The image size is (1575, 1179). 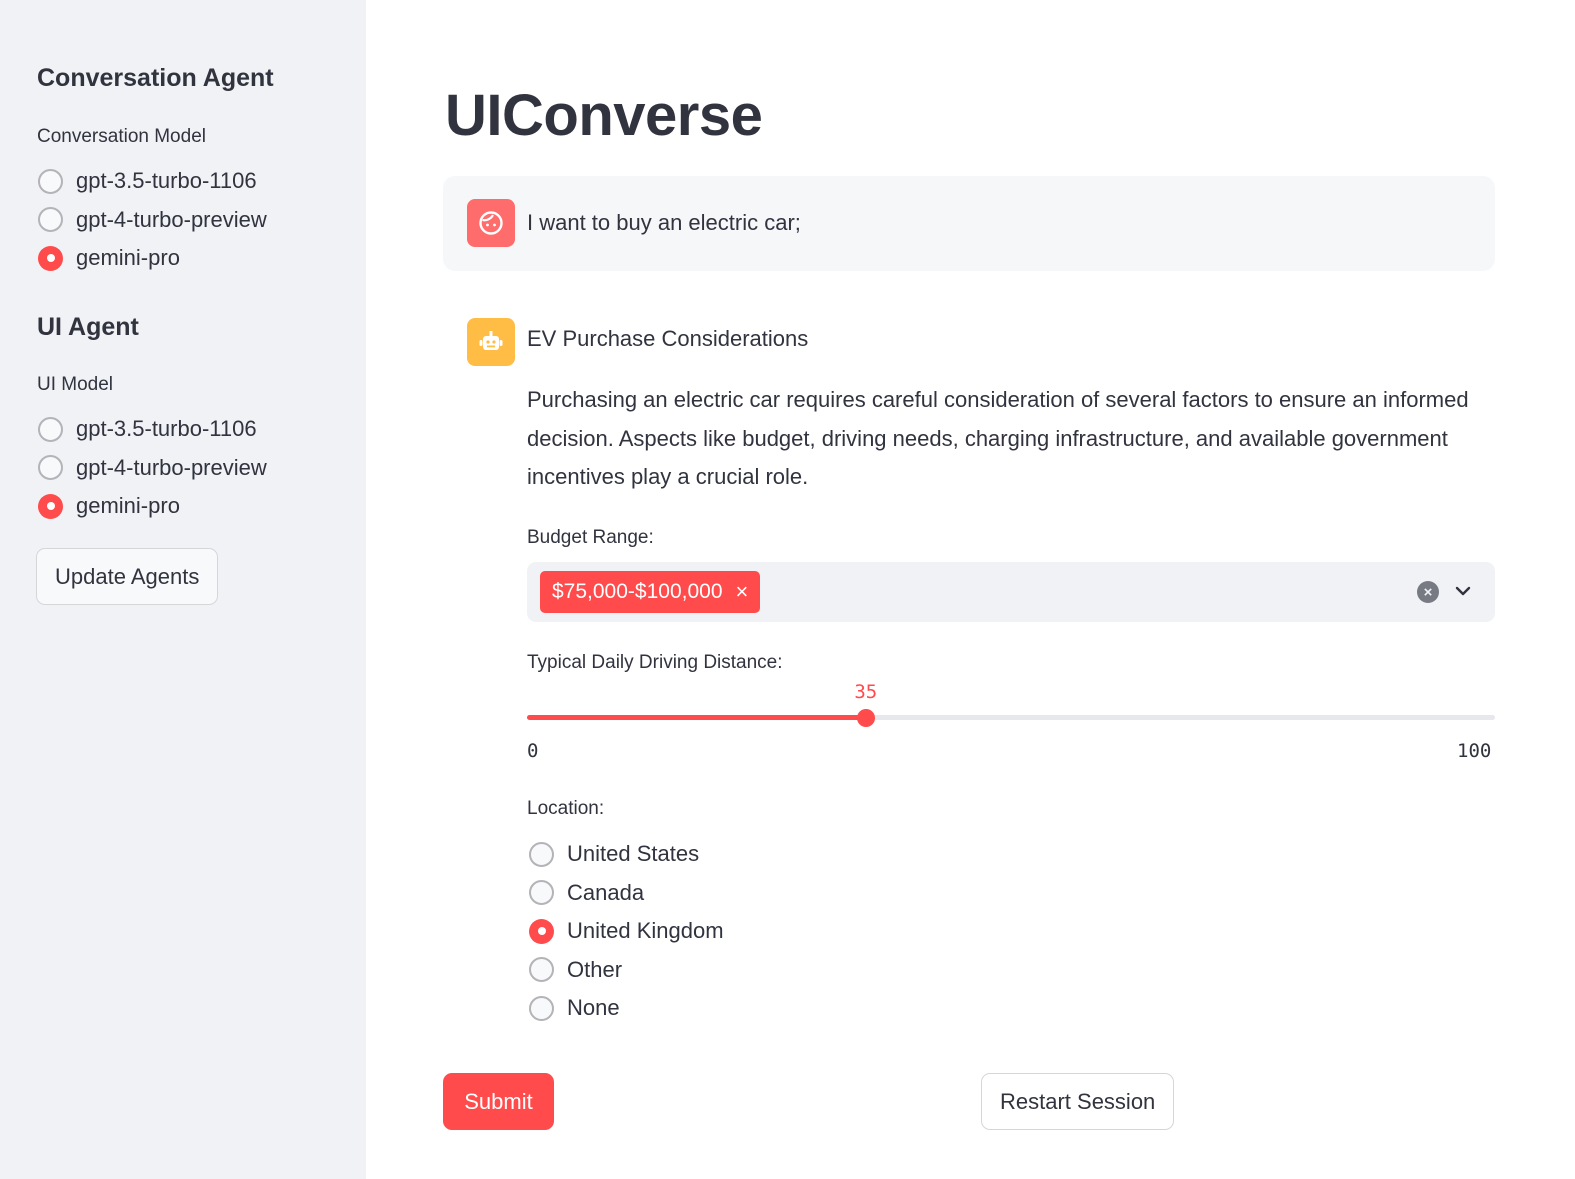 What do you see at coordinates (491, 223) in the screenshot?
I see `user-face-icon` at bounding box center [491, 223].